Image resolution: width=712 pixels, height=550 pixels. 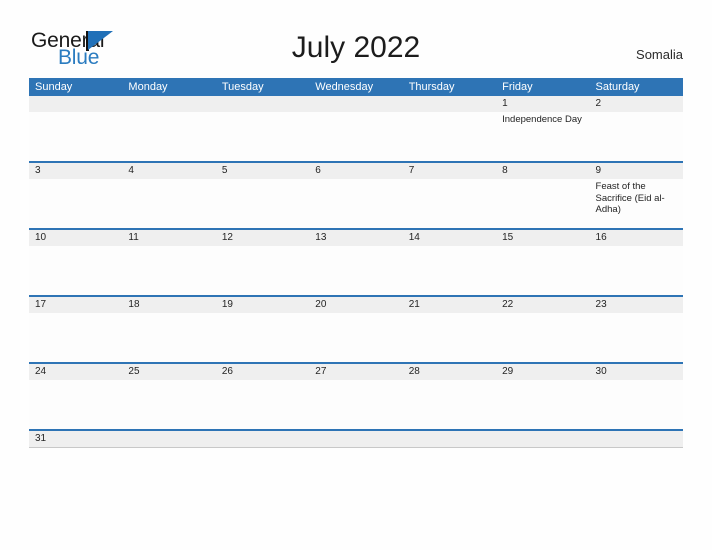 What do you see at coordinates (542, 372) in the screenshot?
I see `date-cell: 29` at bounding box center [542, 372].